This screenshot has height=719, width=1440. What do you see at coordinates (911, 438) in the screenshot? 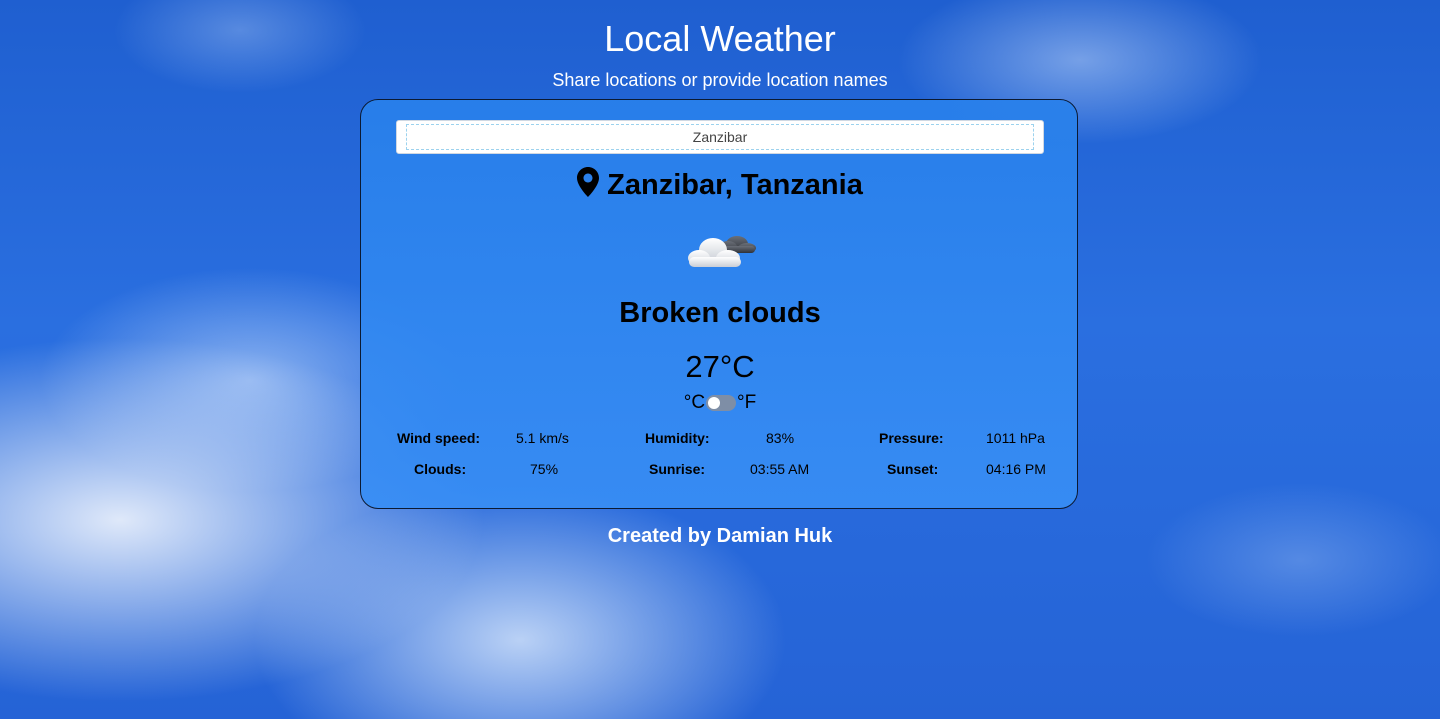
I see `pressure-label: Pressure:` at bounding box center [911, 438].